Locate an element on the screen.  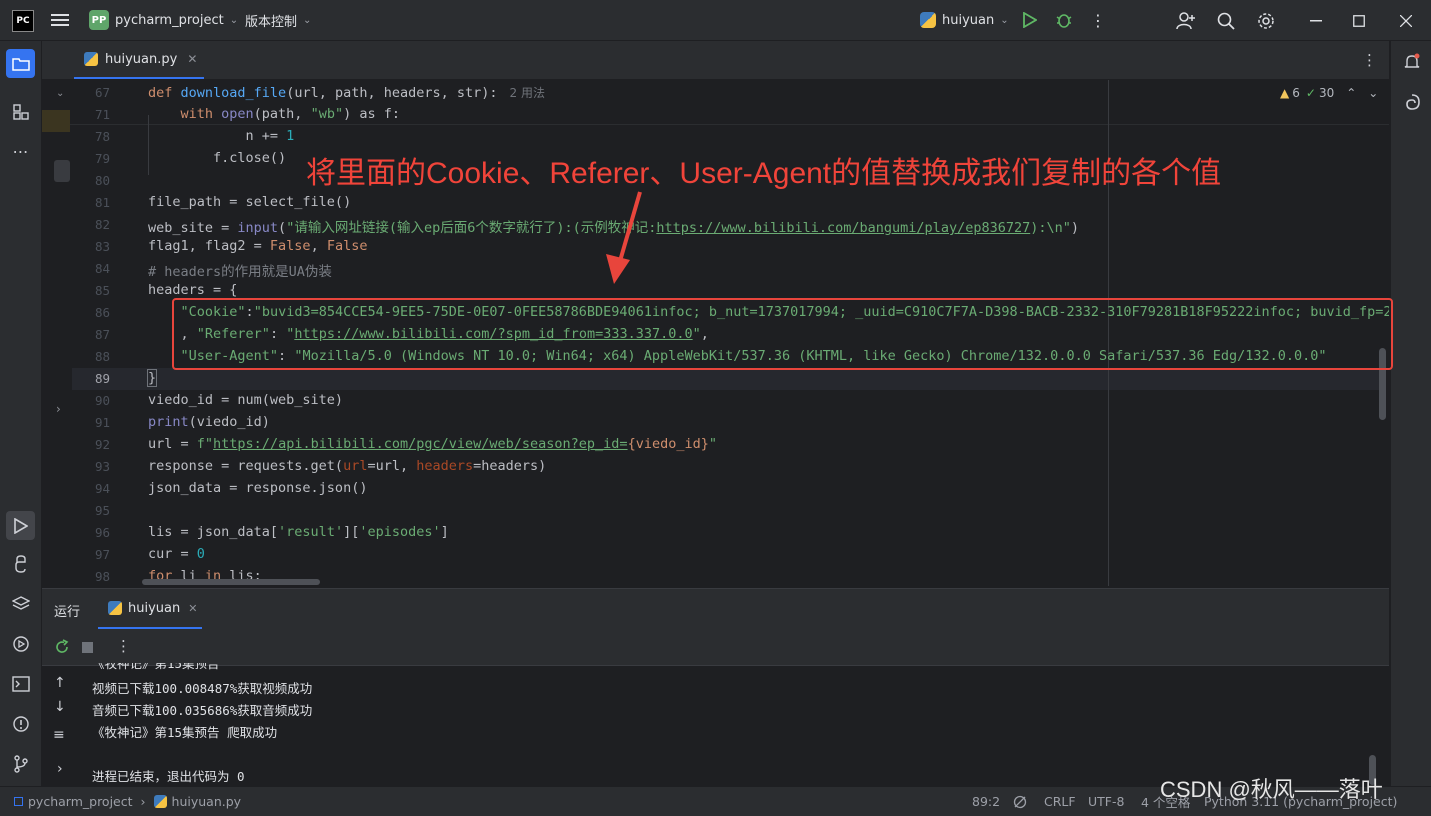
minimize-button is located at coordinates (1316, 21).